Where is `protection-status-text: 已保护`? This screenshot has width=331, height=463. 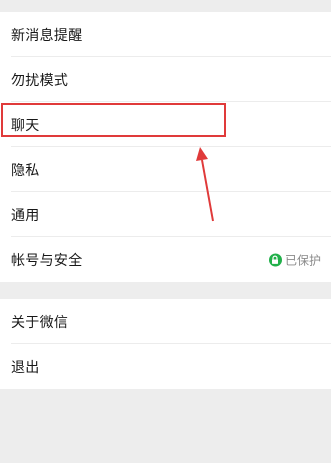
protection-status-text: 已保护 is located at coordinates (302, 260).